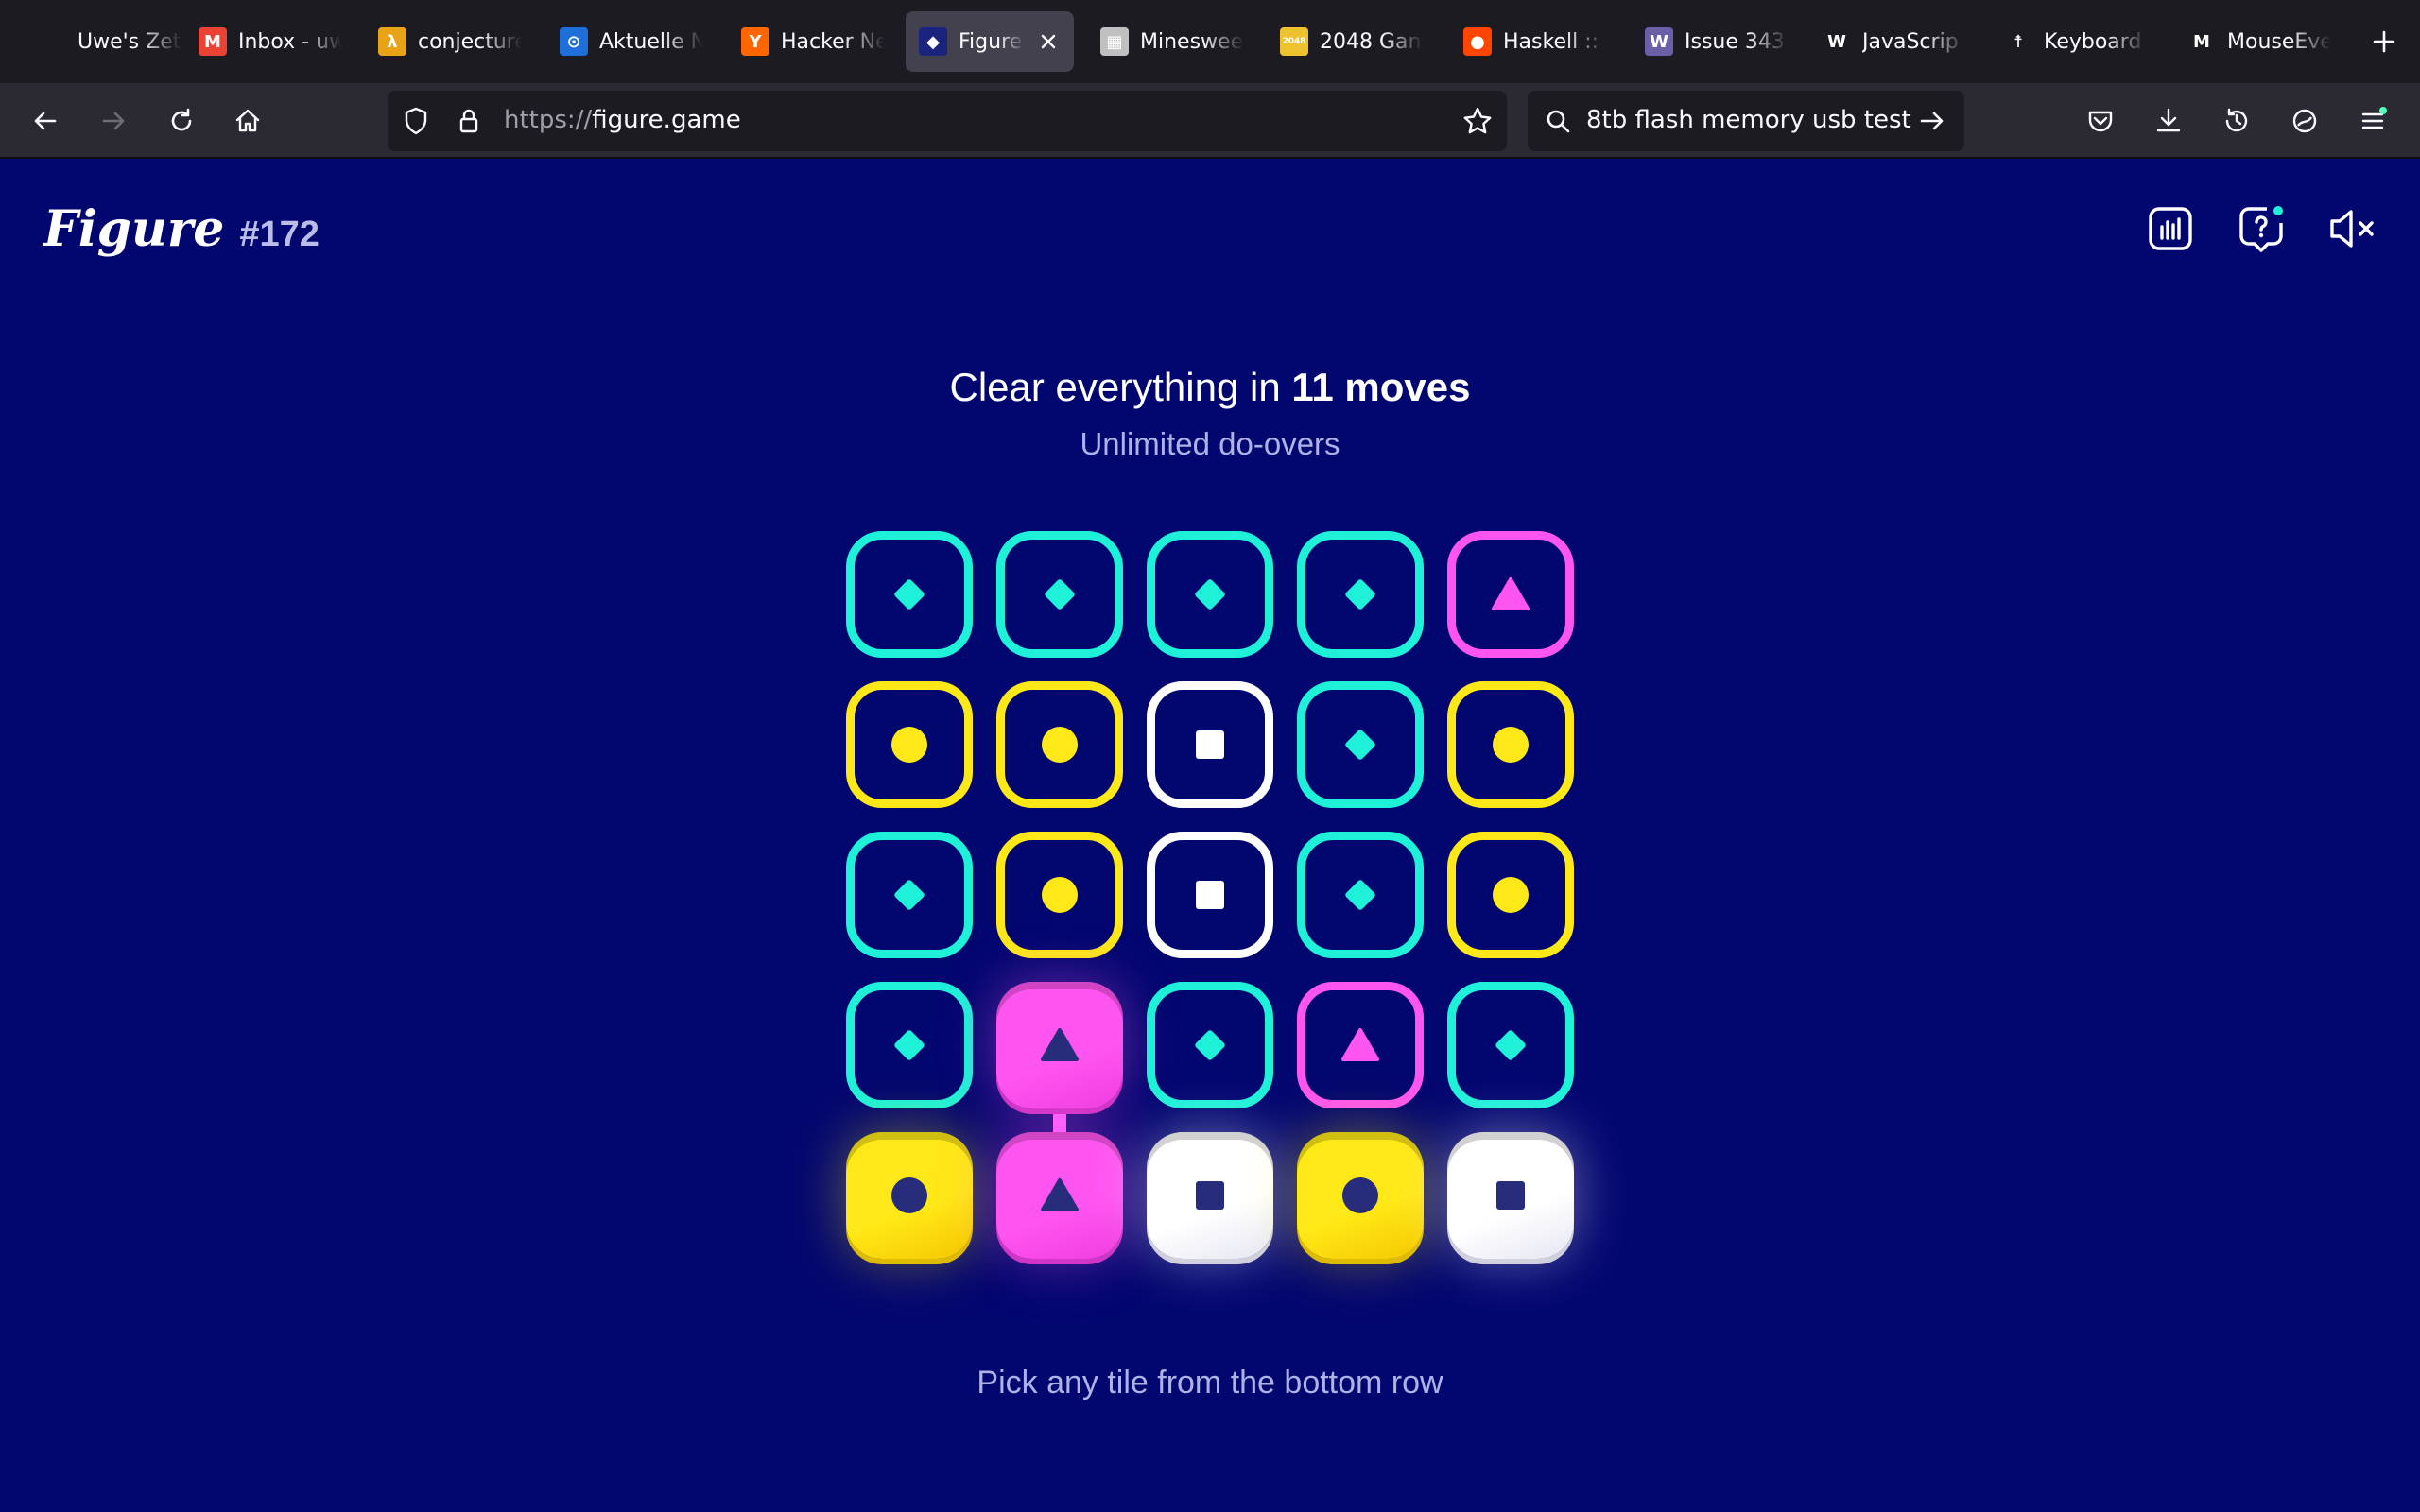 Image resolution: width=2420 pixels, height=1512 pixels. Describe the element at coordinates (1381, 387) in the screenshot. I see `moves-count: 11 moves` at that location.